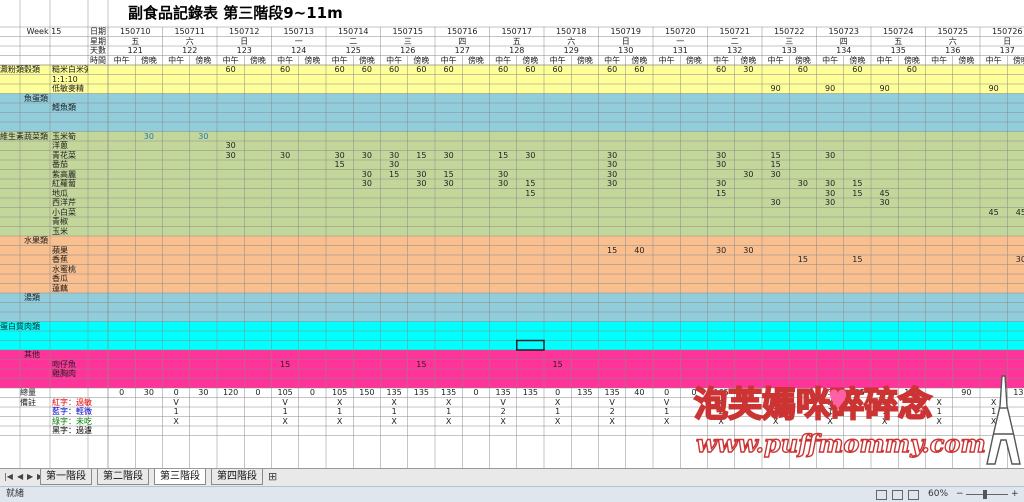 The image size is (1024, 502). What do you see at coordinates (123, 477) in the screenshot?
I see `sheet-tab: 第二階段` at bounding box center [123, 477].